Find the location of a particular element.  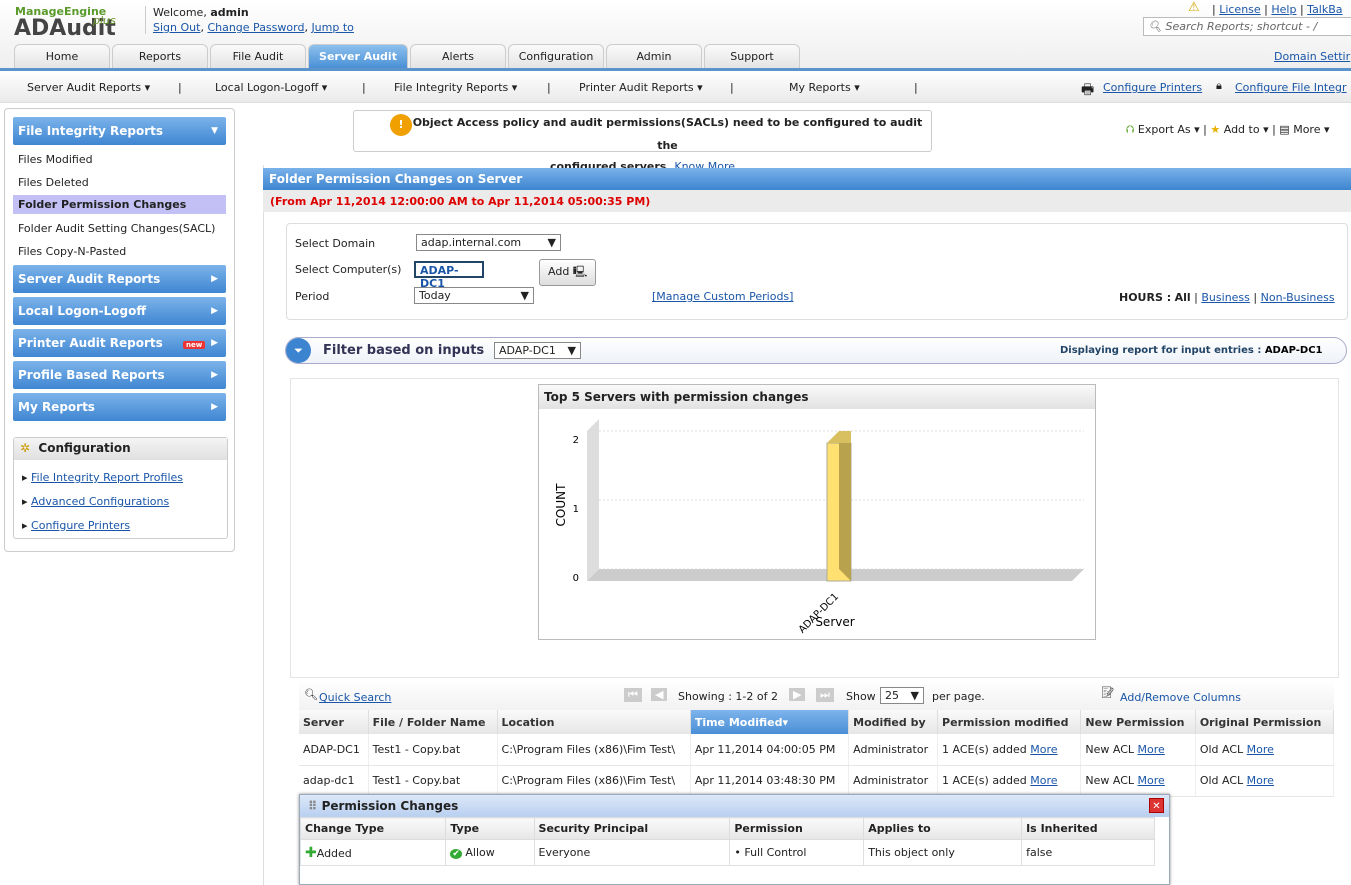

tab-admin: Admin is located at coordinates (654, 56).